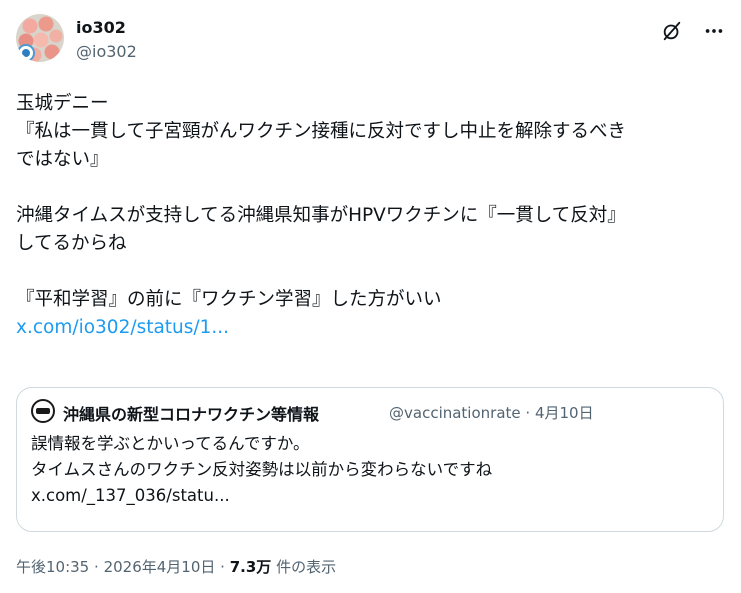 The image size is (741, 593). I want to click on author-display-name: io302, so click(101, 27).